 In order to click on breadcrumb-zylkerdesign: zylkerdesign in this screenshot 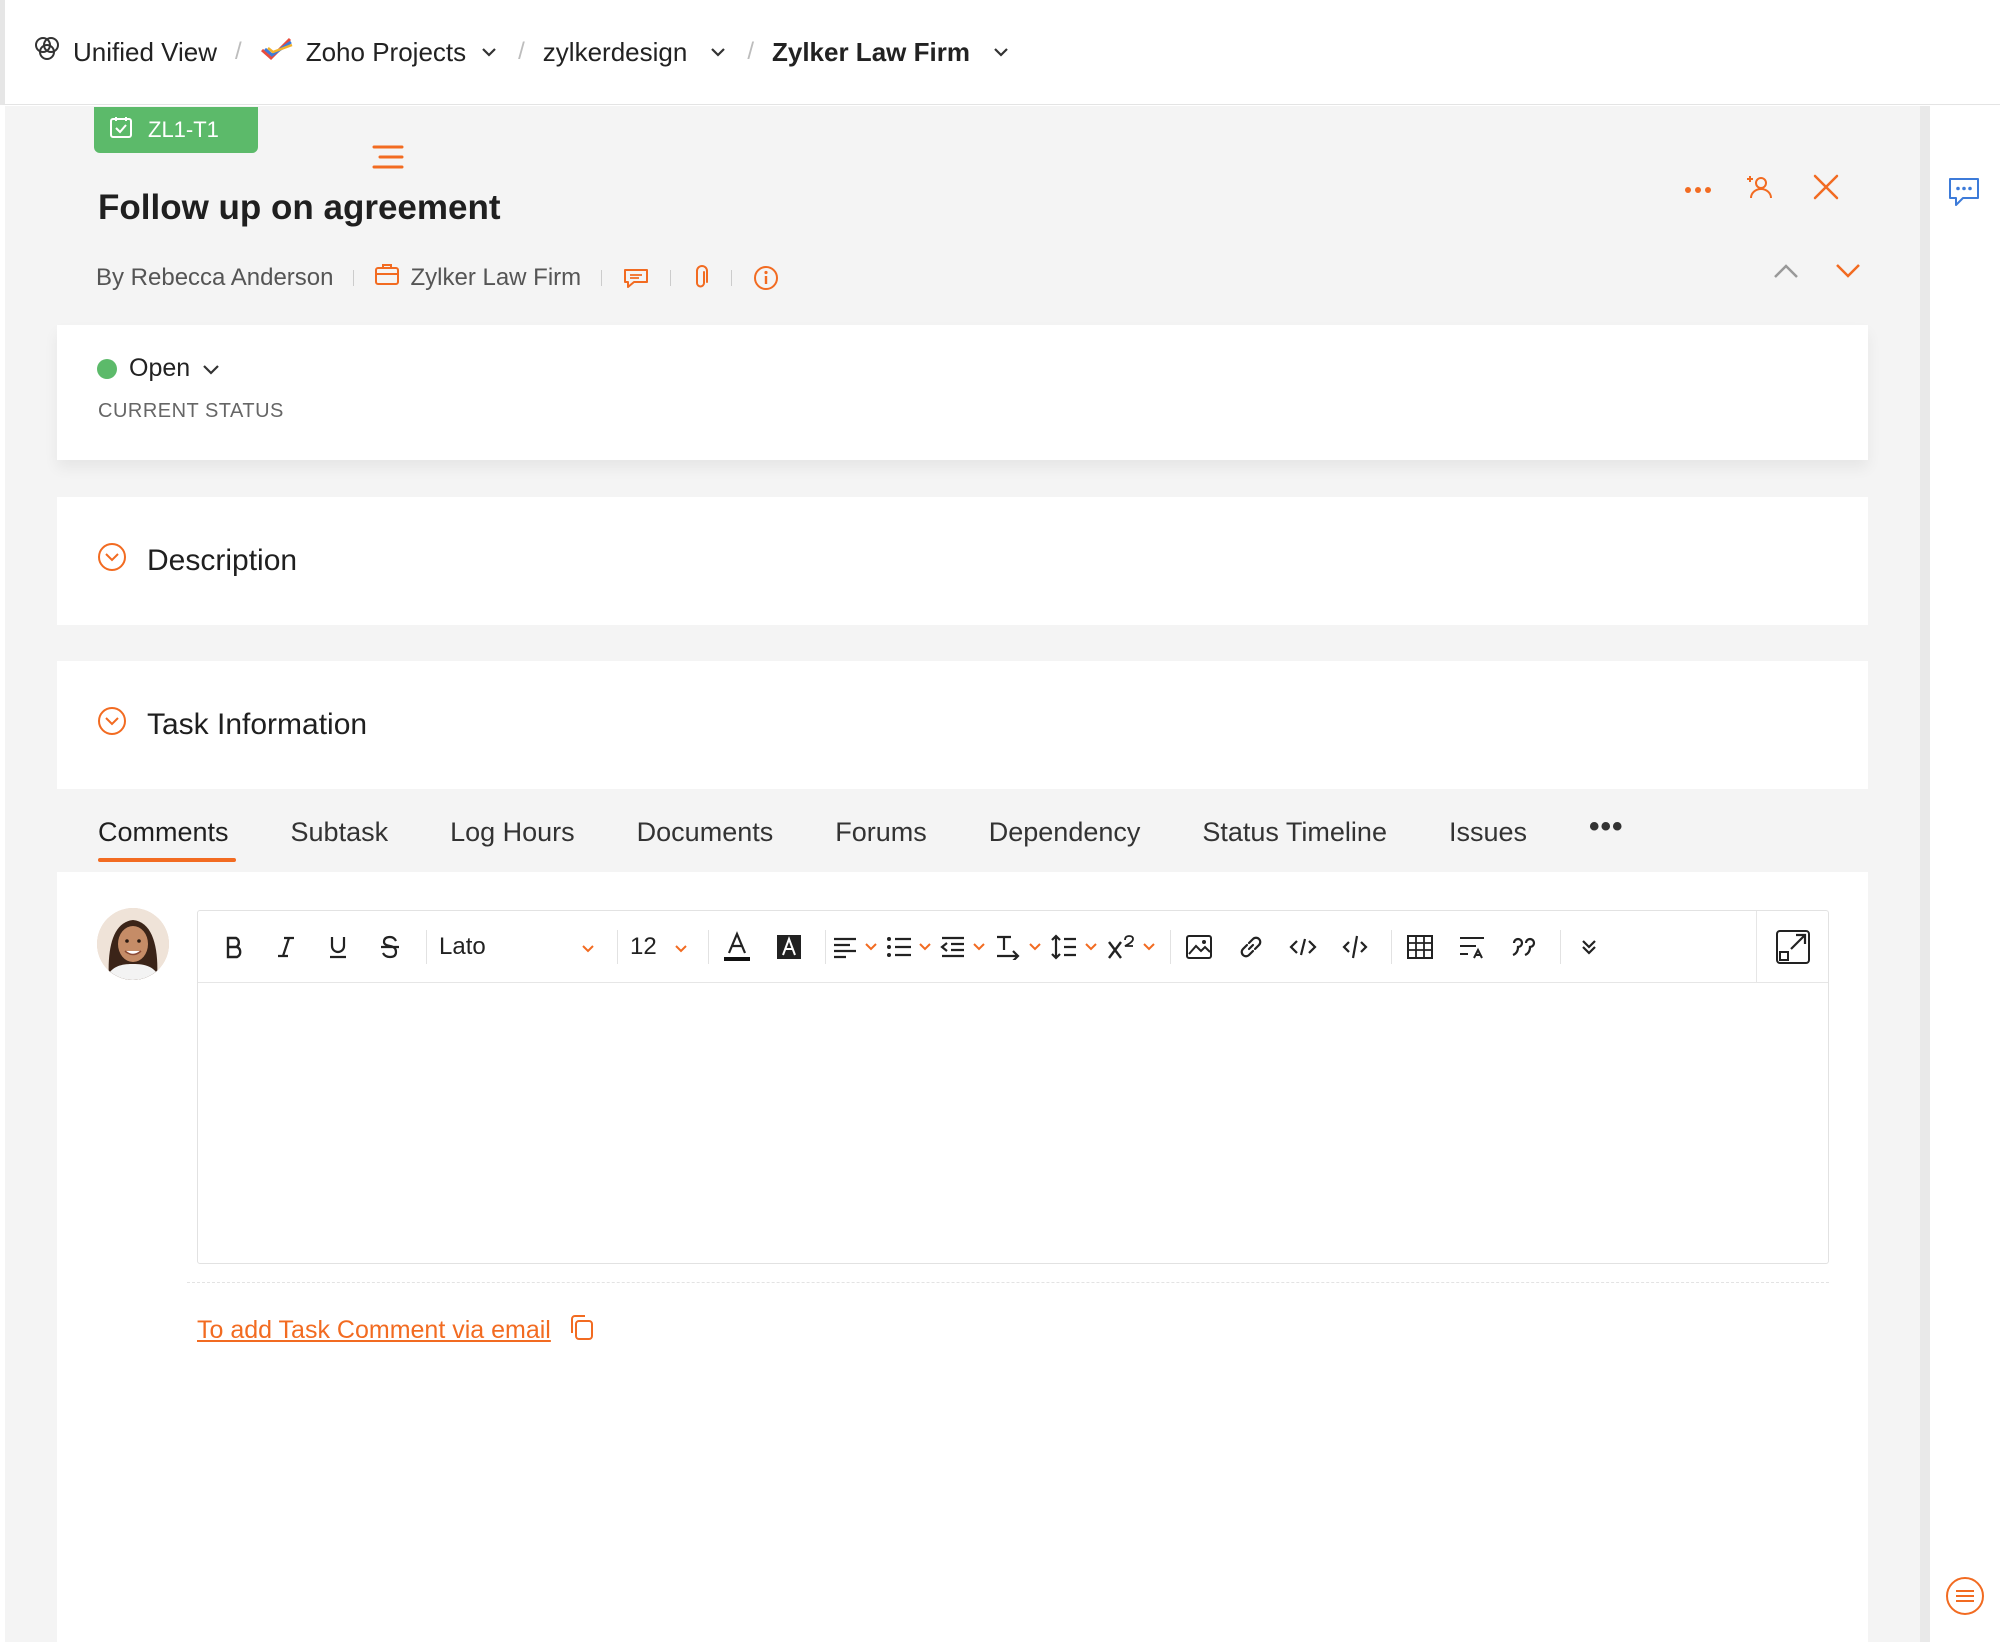, I will do `click(636, 52)`.